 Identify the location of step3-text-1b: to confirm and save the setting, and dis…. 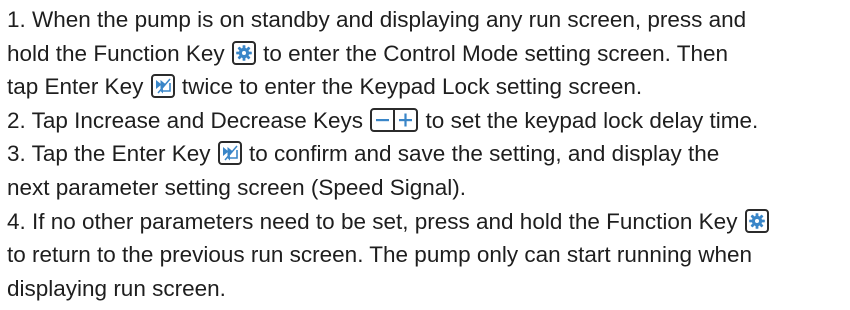
(481, 154).